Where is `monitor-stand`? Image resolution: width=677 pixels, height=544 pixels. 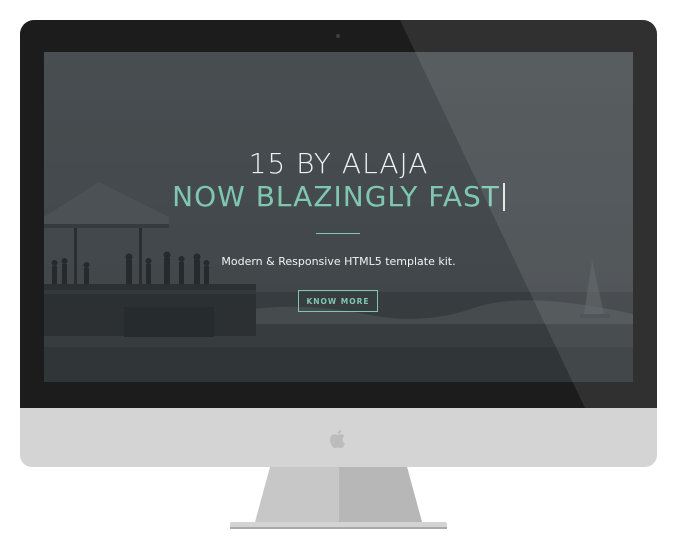
monitor-stand is located at coordinates (338, 498).